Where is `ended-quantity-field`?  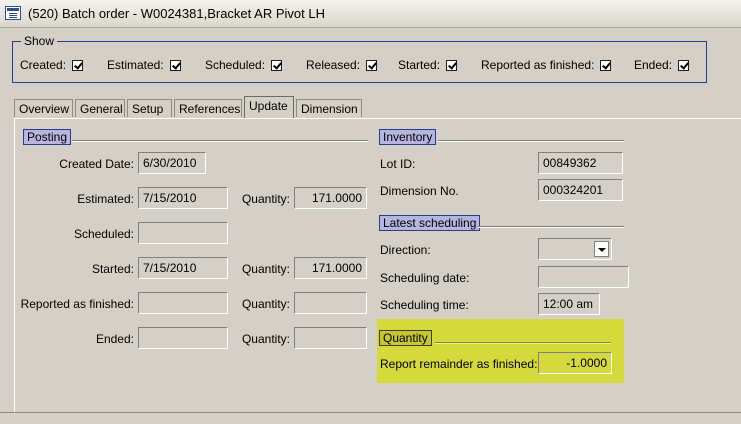 ended-quantity-field is located at coordinates (330, 338).